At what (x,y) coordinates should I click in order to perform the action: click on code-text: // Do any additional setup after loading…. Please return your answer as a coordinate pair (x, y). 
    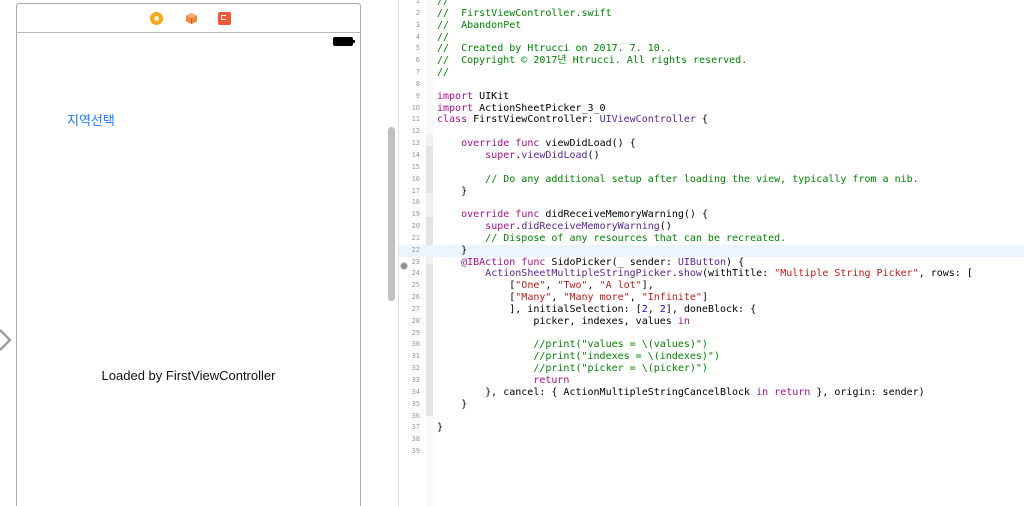
    Looking at the image, I should click on (677, 180).